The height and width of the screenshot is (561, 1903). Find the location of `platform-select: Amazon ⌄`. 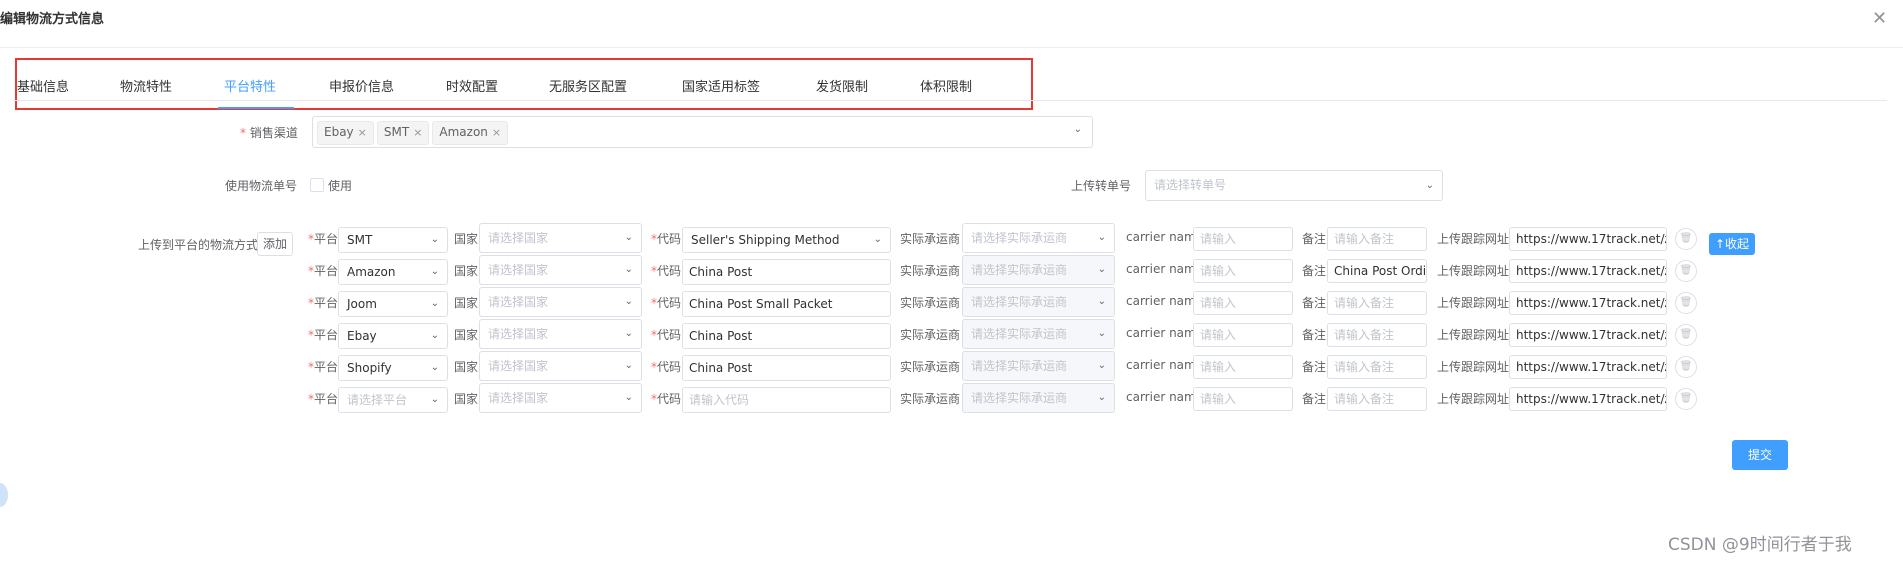

platform-select: Amazon ⌄ is located at coordinates (393, 272).